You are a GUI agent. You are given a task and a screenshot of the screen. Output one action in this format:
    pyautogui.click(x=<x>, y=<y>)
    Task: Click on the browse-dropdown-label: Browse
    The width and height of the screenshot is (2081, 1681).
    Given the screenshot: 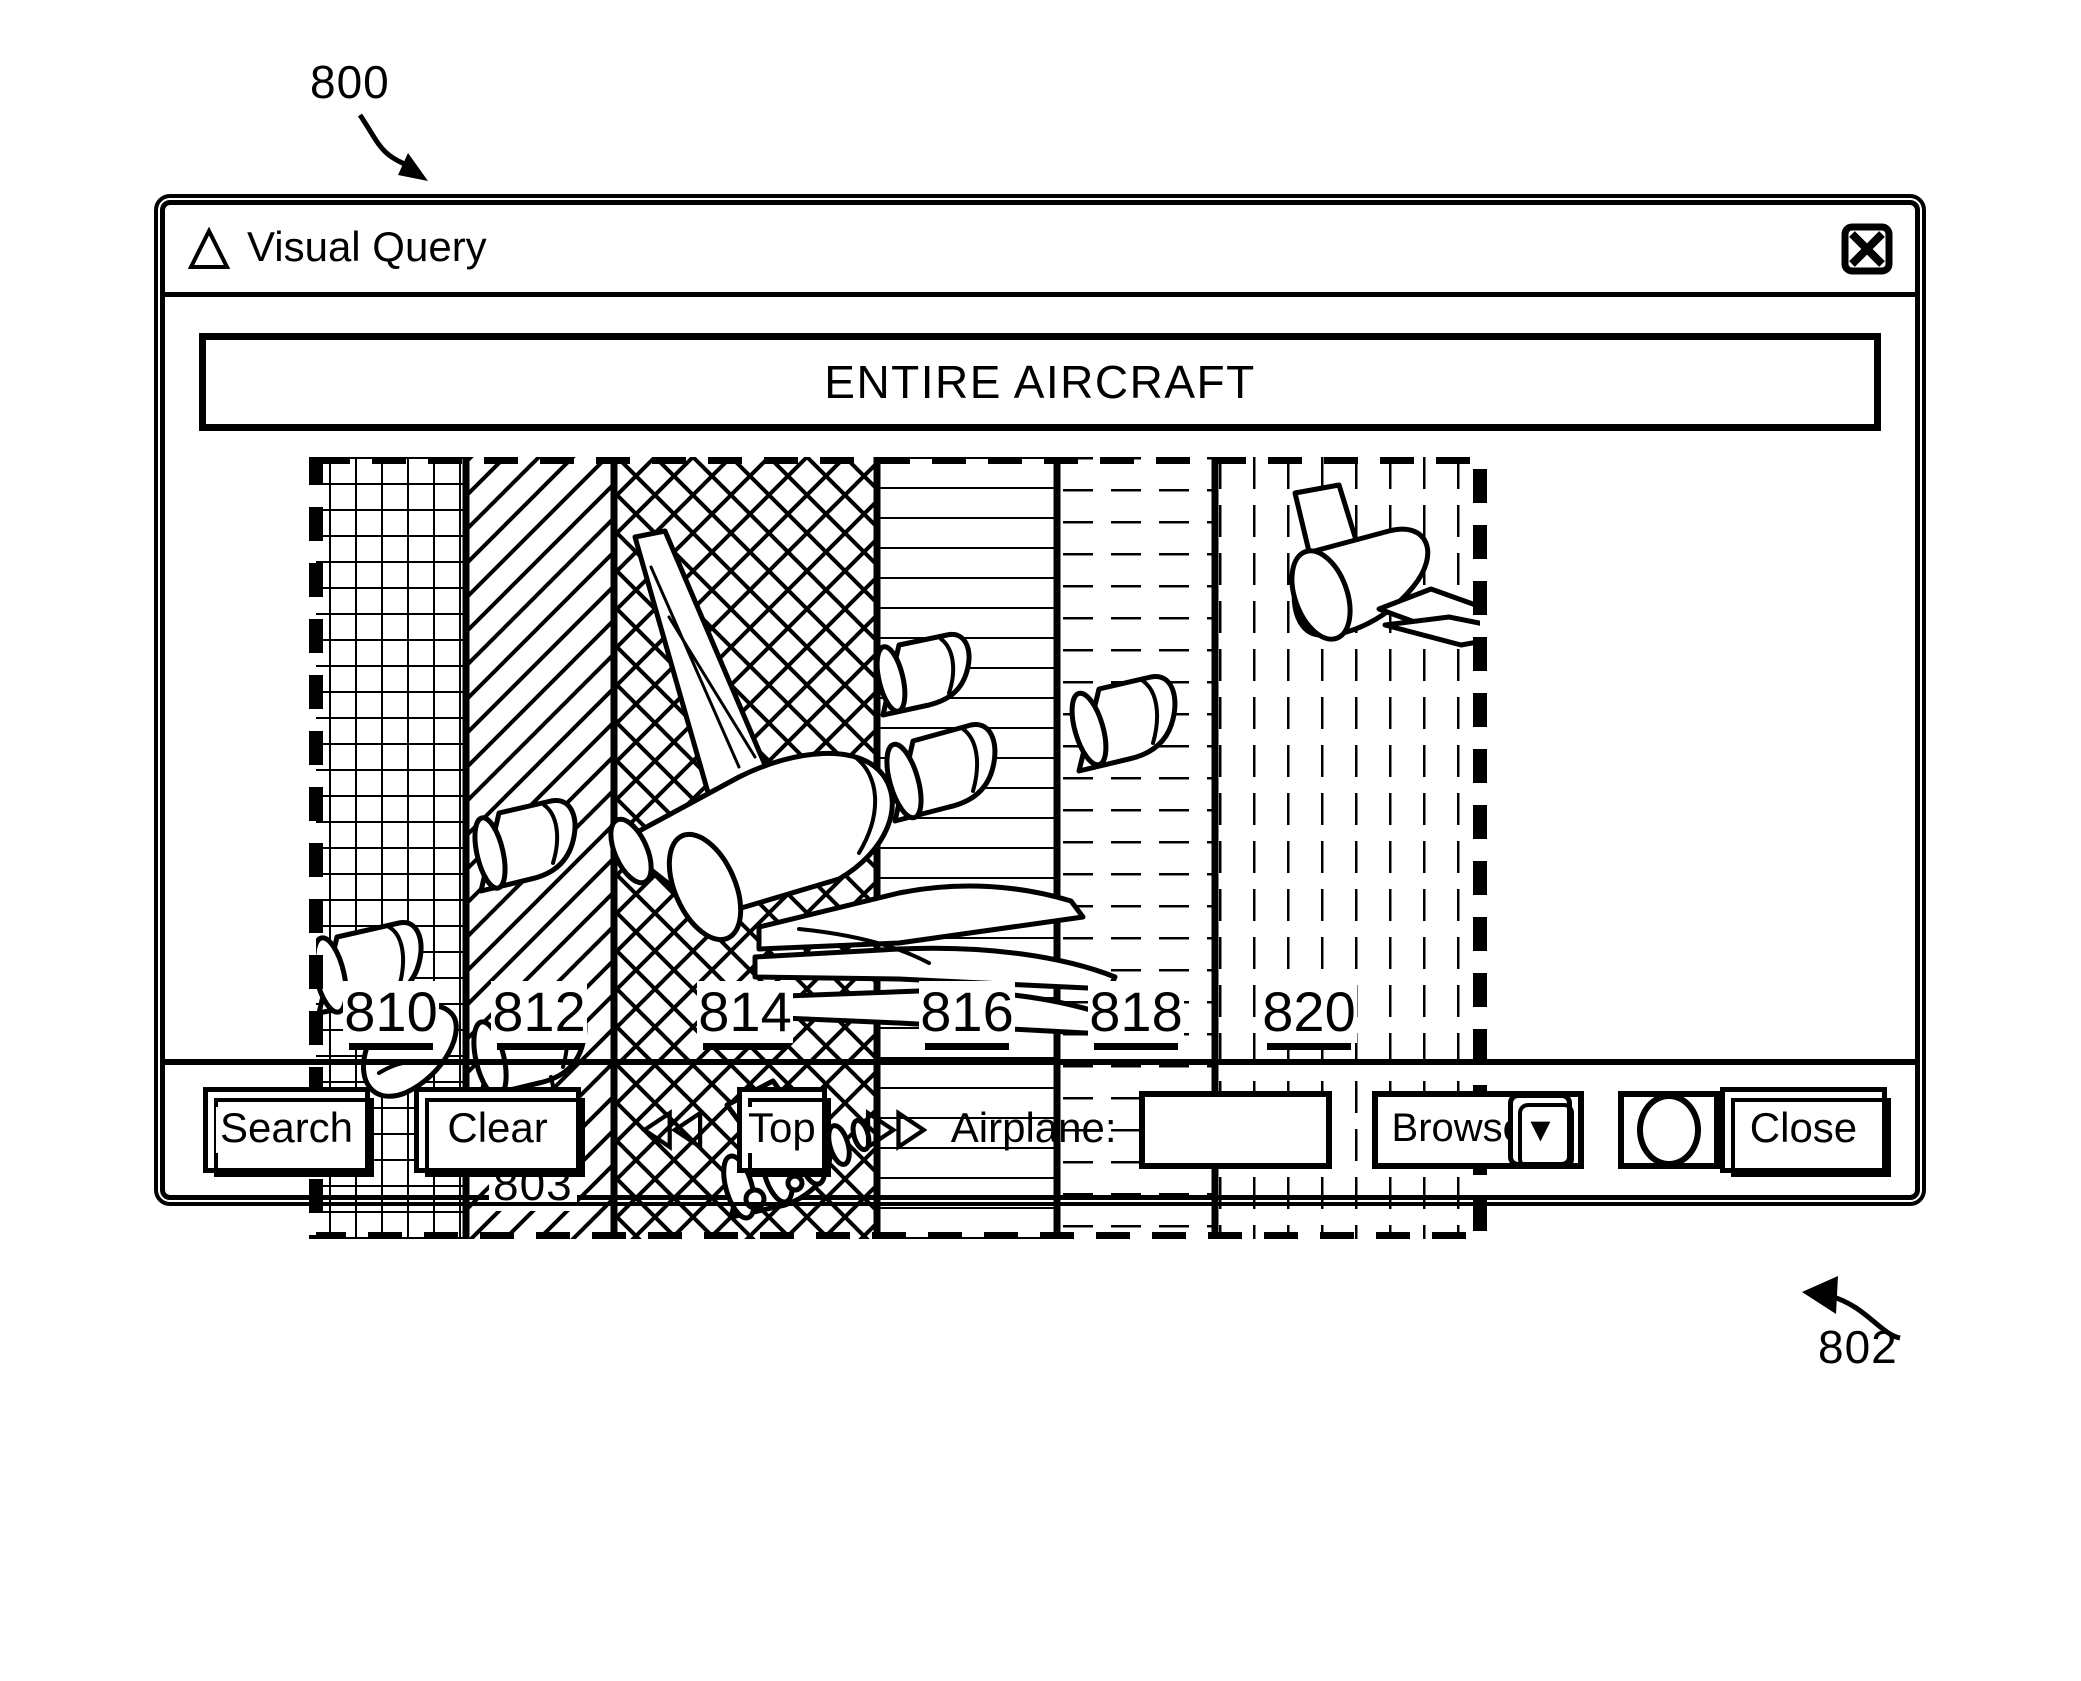 What is the action you would take?
    pyautogui.click(x=1458, y=1128)
    